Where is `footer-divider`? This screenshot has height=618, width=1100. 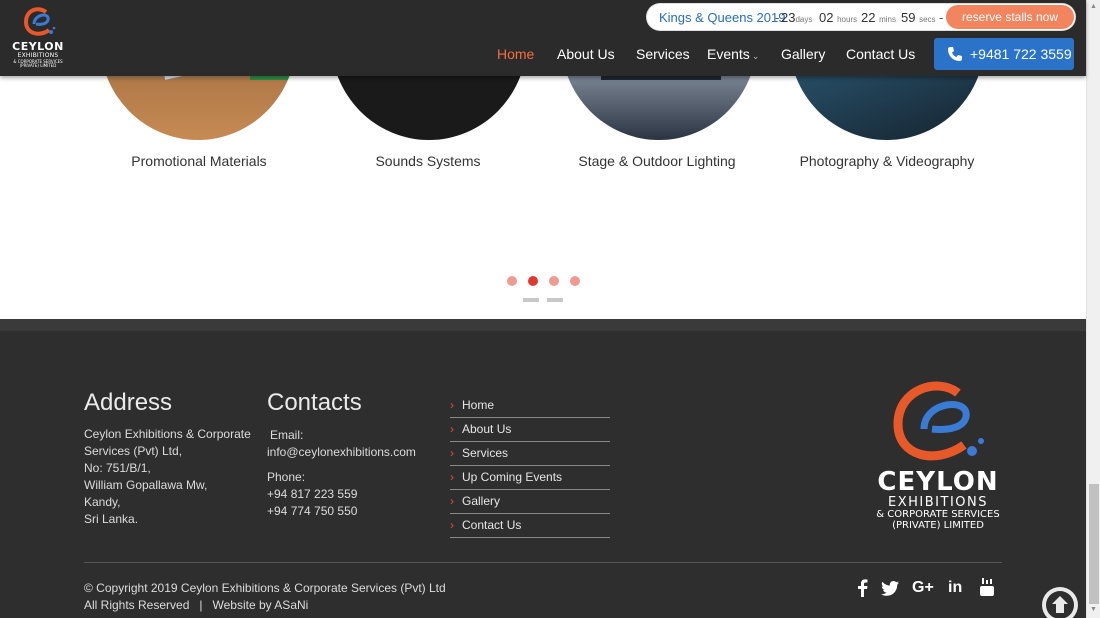
footer-divider is located at coordinates (543, 562).